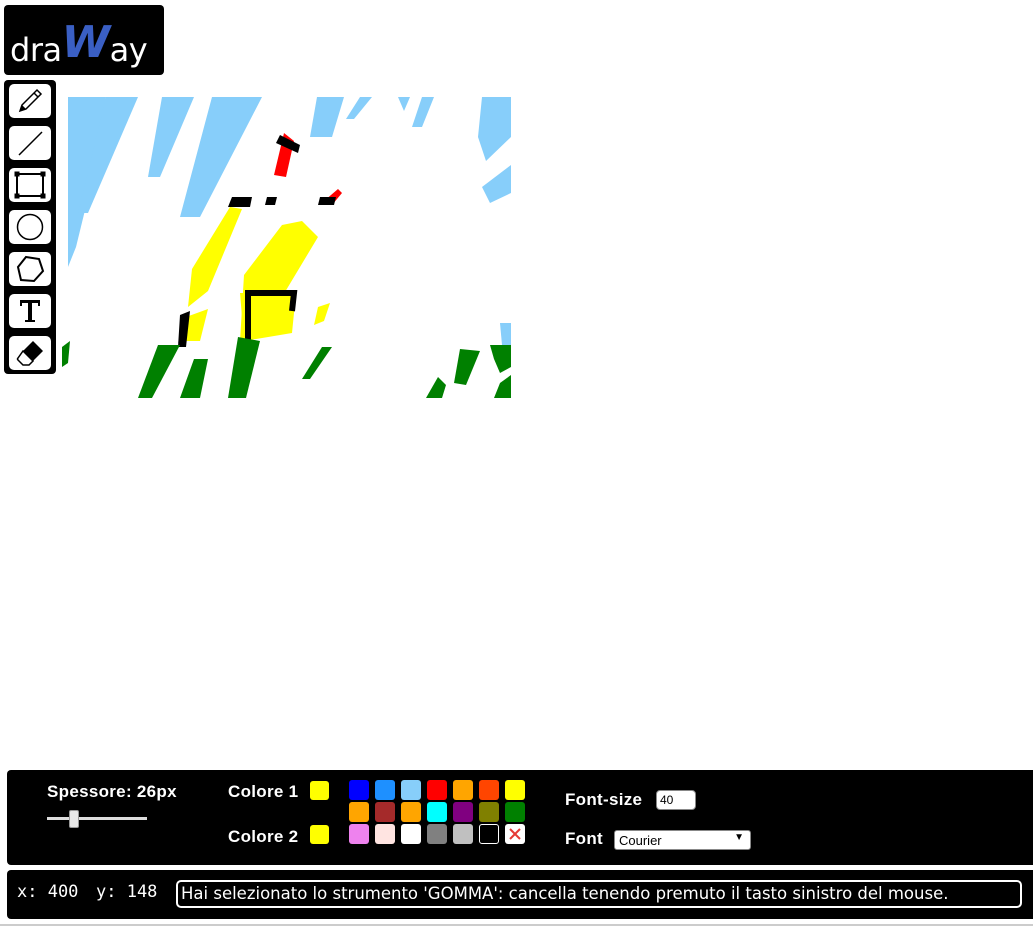 The image size is (1033, 926). I want to click on x-coordinate: x: 400, so click(48, 892).